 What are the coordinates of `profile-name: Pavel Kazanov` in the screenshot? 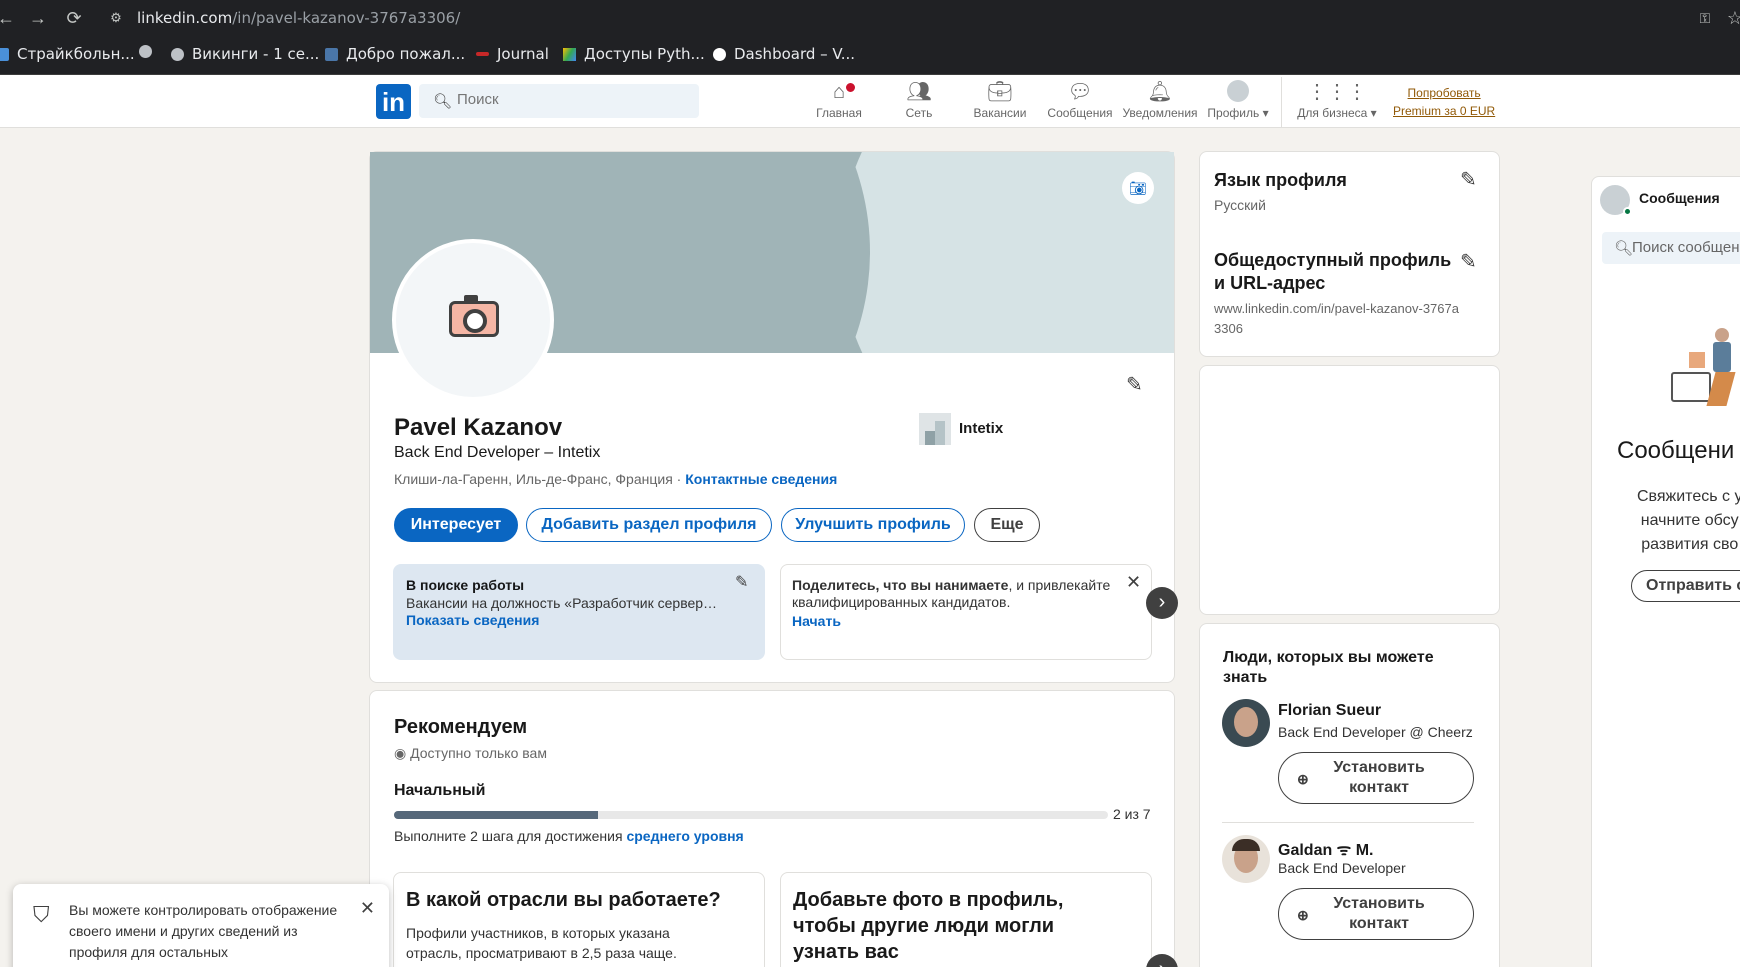 It's located at (478, 427).